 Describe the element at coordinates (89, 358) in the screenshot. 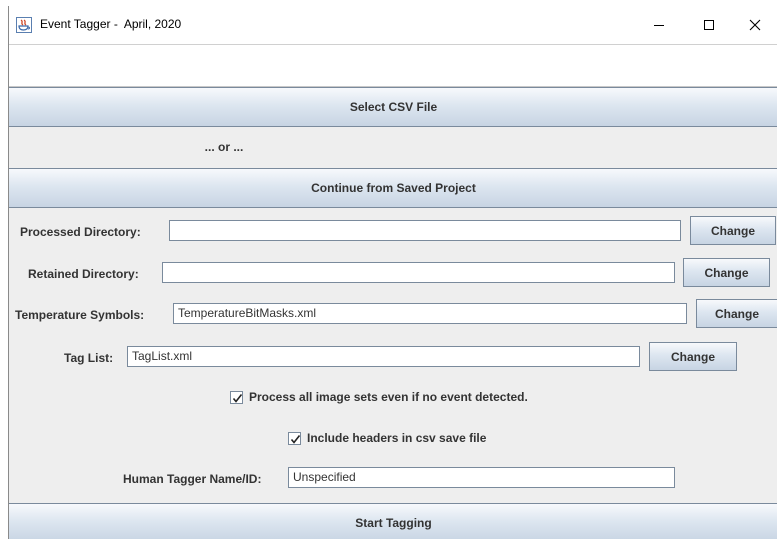

I see `tag-list-label: Tag List:` at that location.